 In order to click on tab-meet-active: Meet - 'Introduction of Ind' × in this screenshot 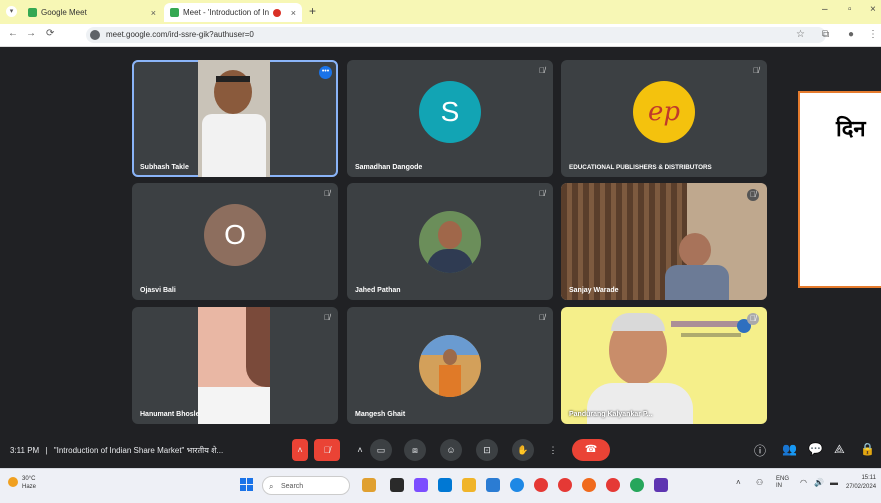, I will do `click(233, 12)`.